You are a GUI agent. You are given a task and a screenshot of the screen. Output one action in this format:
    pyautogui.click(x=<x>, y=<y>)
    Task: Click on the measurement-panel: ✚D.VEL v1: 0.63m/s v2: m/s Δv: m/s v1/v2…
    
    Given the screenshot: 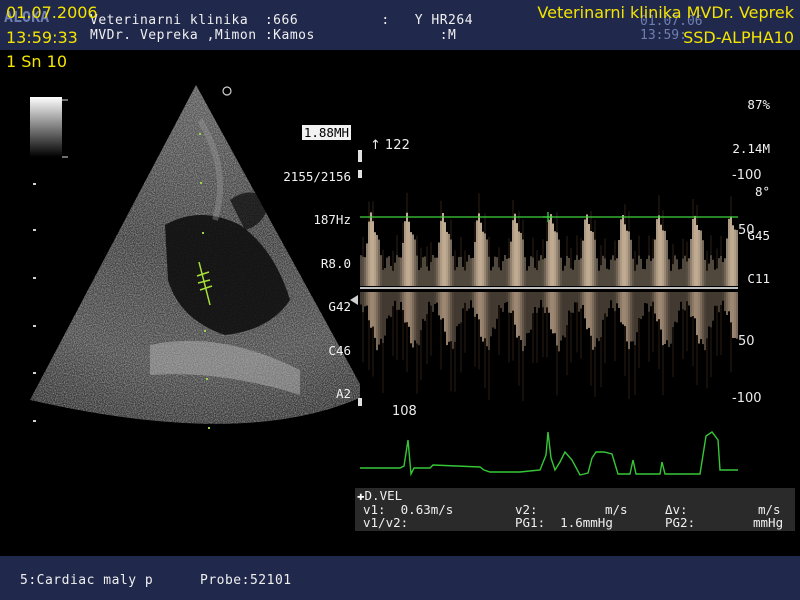 What is the action you would take?
    pyautogui.click(x=575, y=509)
    